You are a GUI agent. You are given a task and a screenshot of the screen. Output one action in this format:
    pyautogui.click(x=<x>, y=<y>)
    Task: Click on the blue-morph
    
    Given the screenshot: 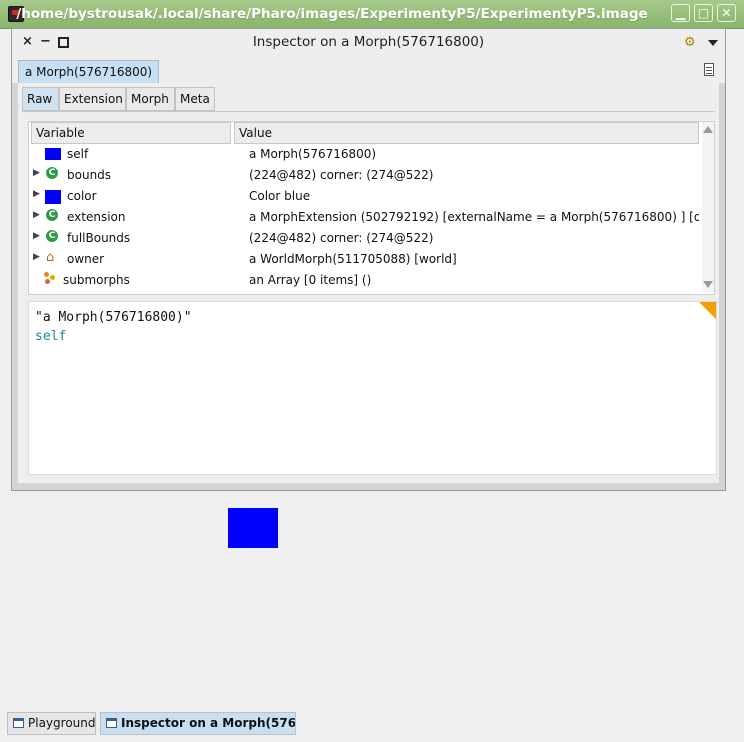 What is the action you would take?
    pyautogui.click(x=253, y=528)
    